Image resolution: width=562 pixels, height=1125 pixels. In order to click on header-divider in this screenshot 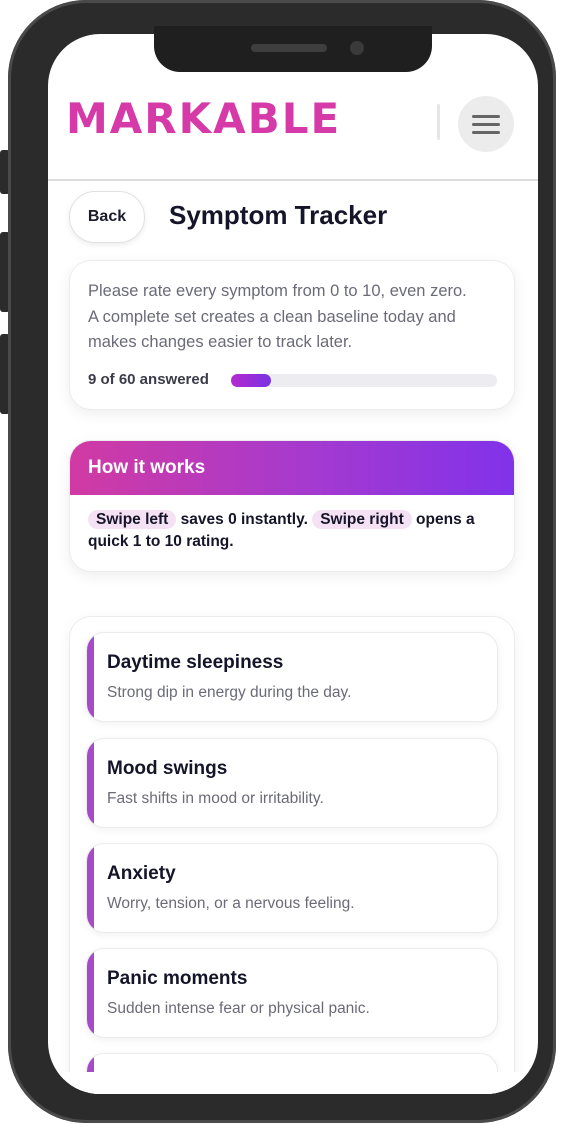, I will do `click(438, 122)`.